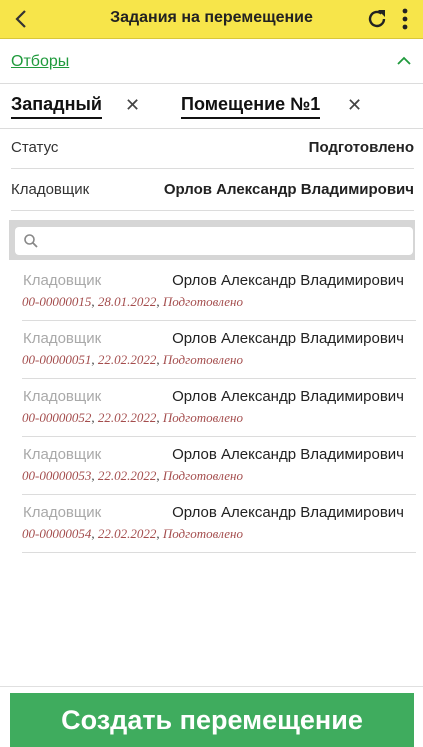 The image size is (423, 747). I want to click on filters-toggle: Отборы, so click(211, 61).